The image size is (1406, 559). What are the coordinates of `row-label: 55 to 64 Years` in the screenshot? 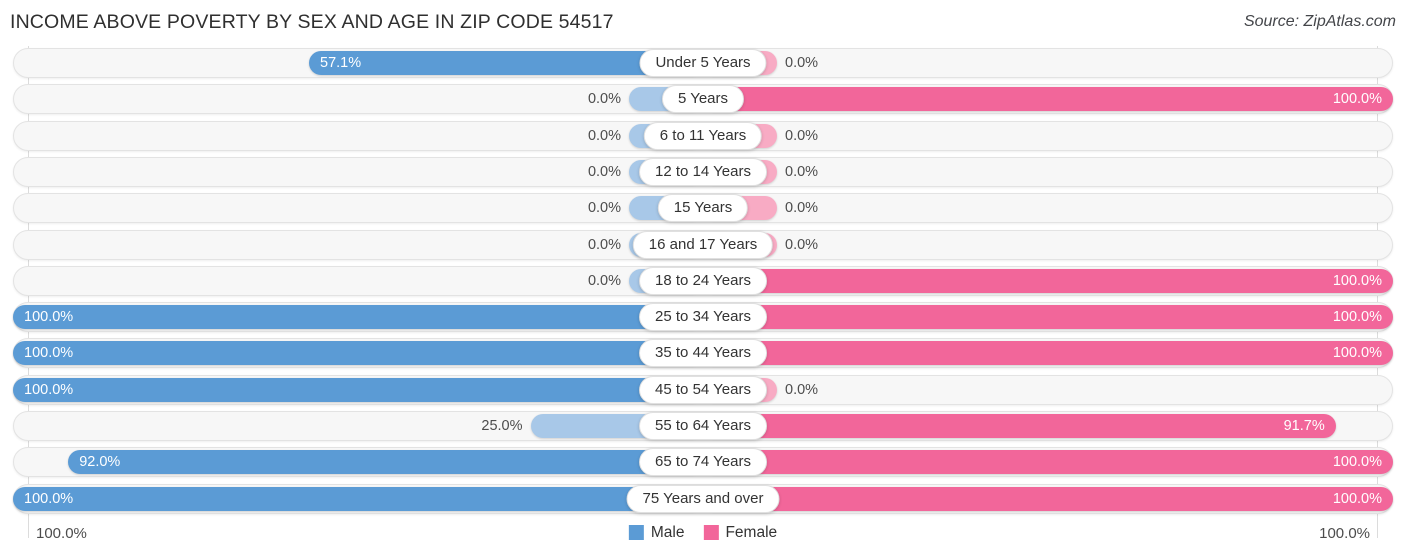 It's located at (703, 426).